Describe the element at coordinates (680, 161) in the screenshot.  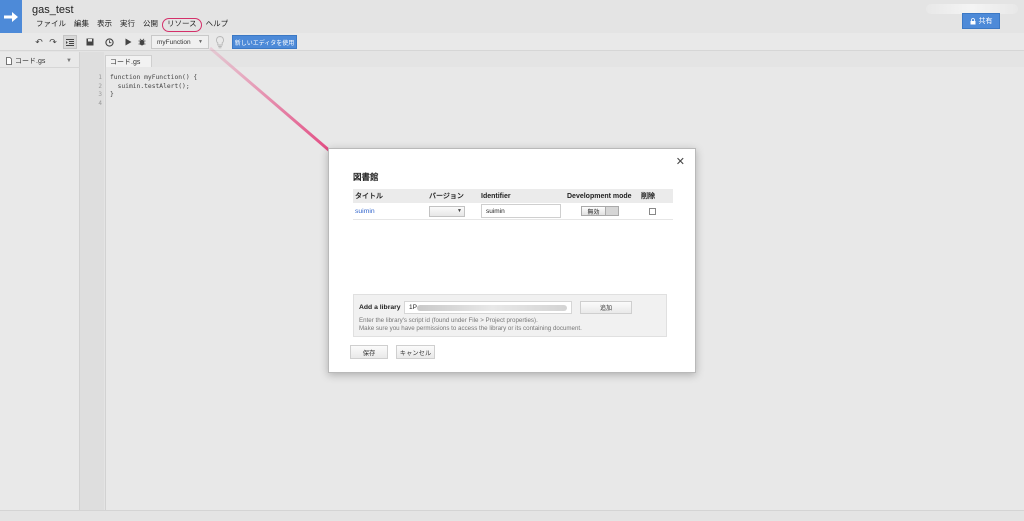
I see `close-icon: ✕` at that location.